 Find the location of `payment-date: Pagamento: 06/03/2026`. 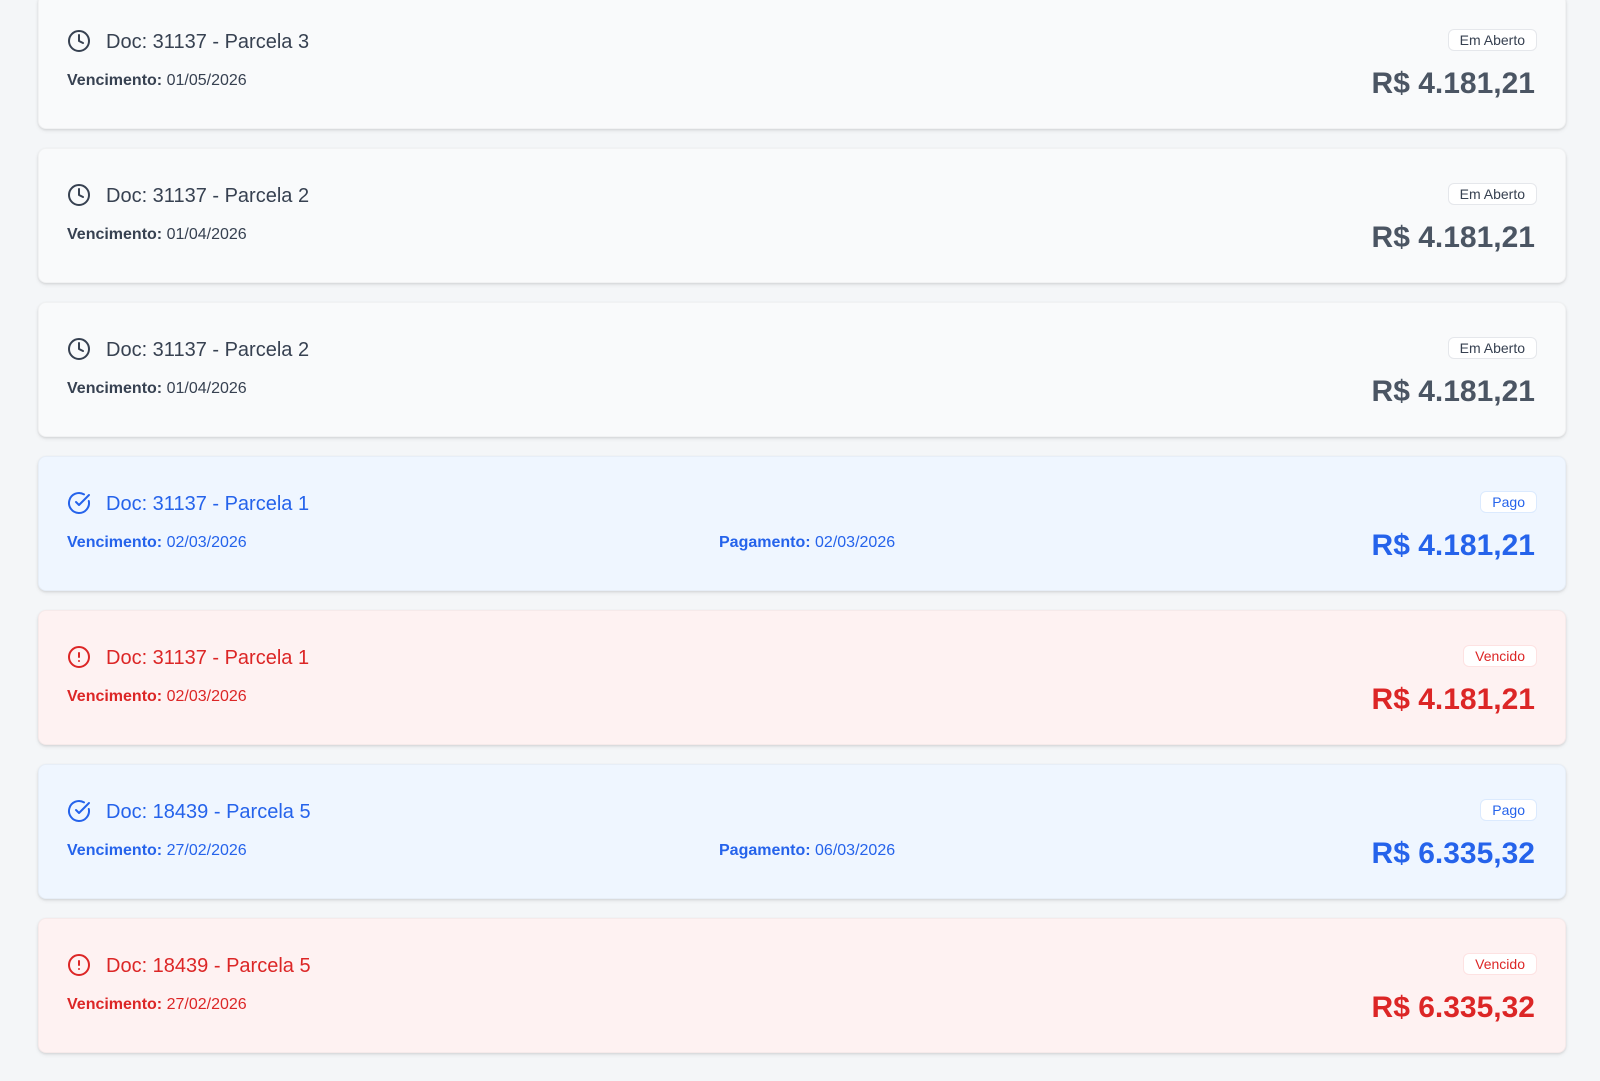

payment-date: Pagamento: 06/03/2026 is located at coordinates (807, 851).